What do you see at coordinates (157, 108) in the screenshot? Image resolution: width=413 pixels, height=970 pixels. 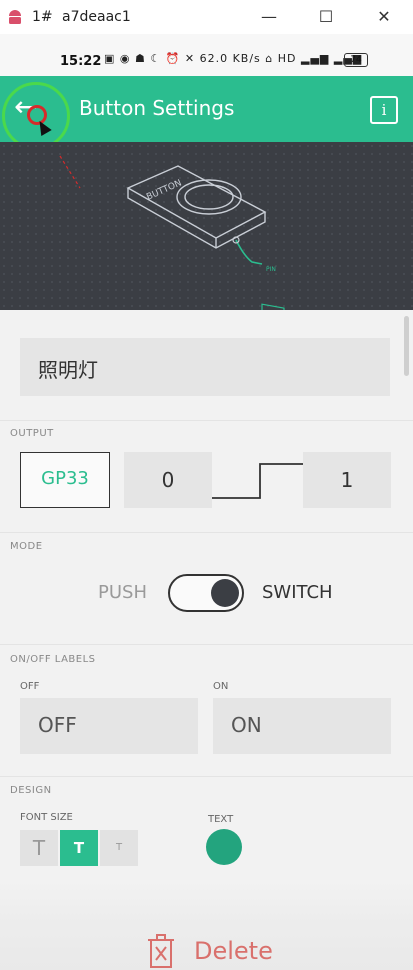 I see `page-title: Button Settings` at bounding box center [157, 108].